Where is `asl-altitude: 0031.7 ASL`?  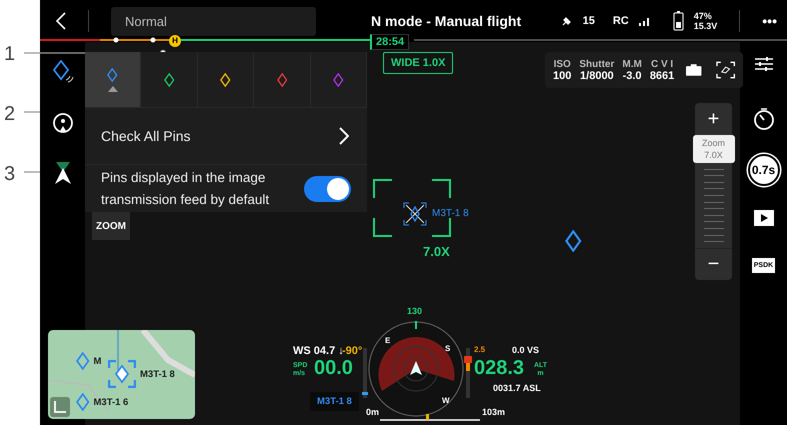
asl-altitude: 0031.7 ASL is located at coordinates (517, 389).